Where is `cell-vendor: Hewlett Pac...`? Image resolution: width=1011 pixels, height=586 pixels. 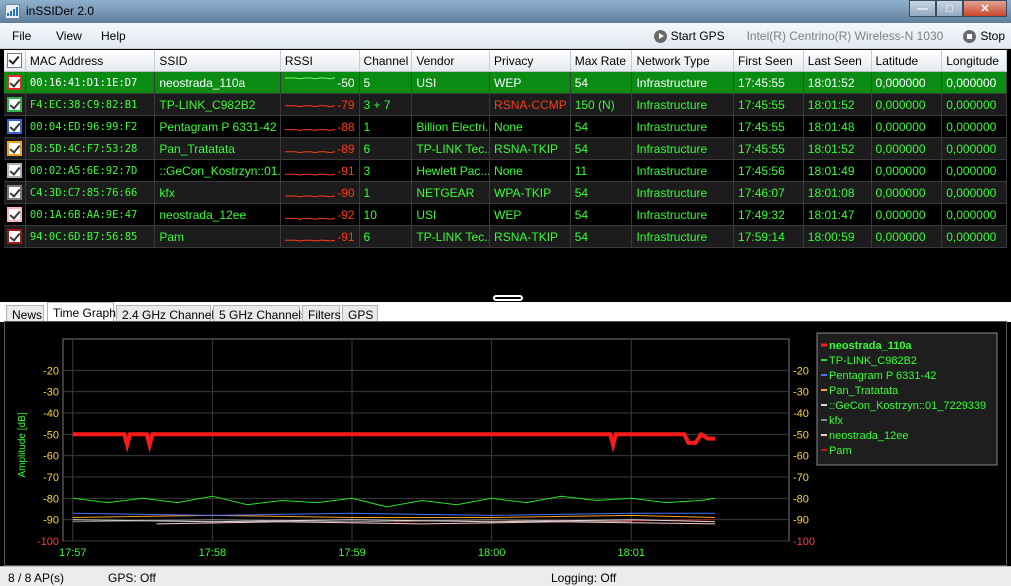 cell-vendor: Hewlett Pac... is located at coordinates (451, 170).